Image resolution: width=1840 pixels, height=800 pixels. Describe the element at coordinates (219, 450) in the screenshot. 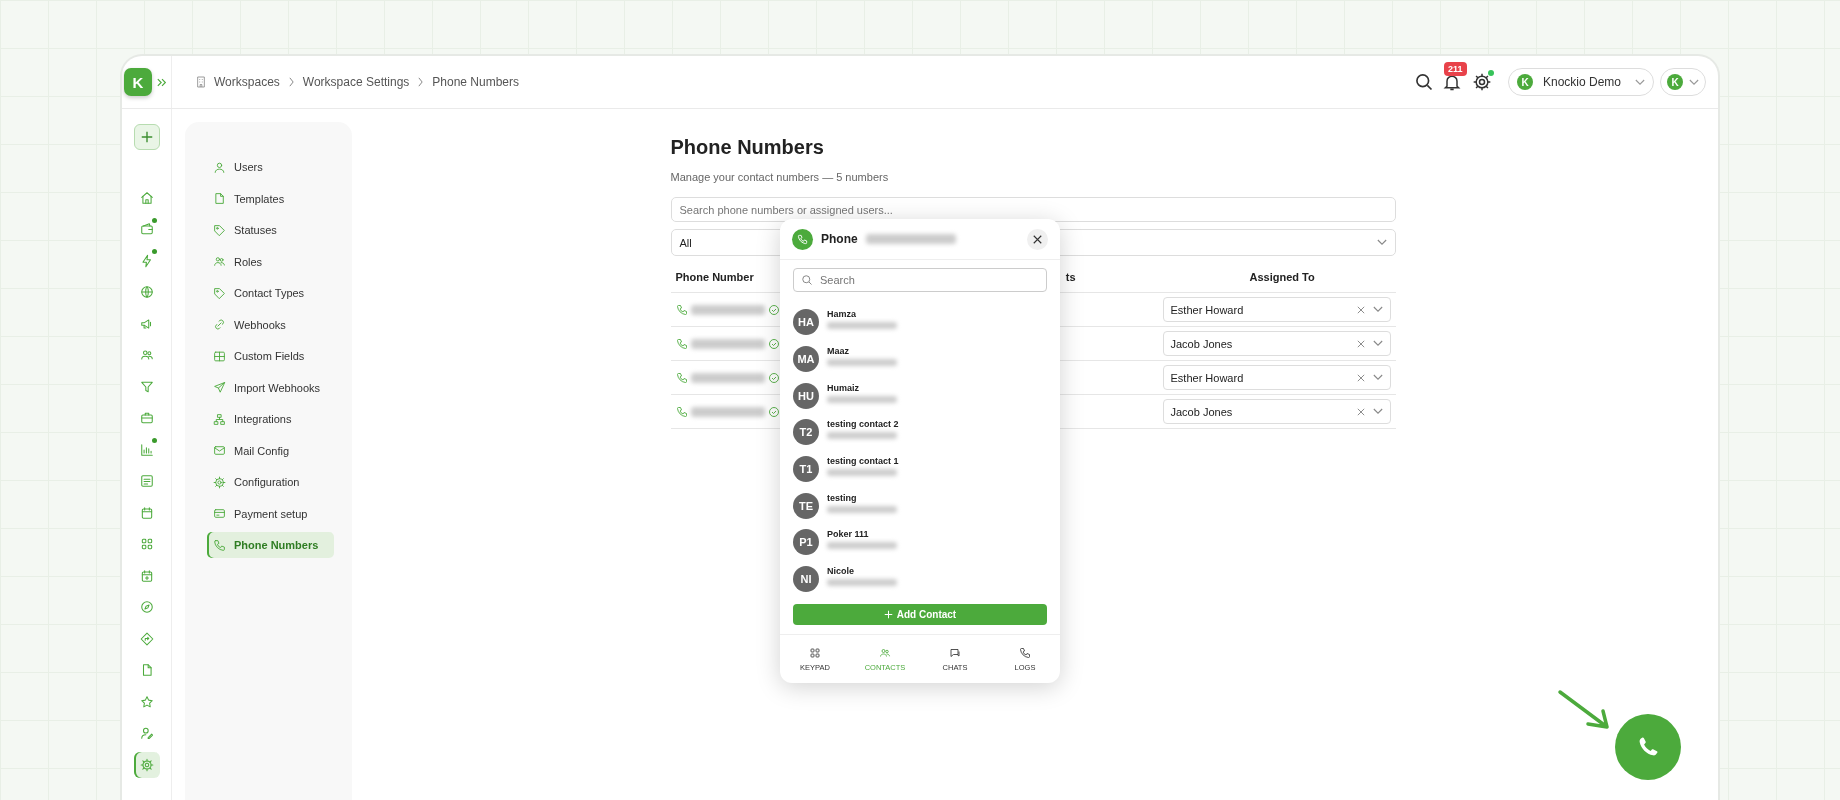

I see `mail-icon` at that location.